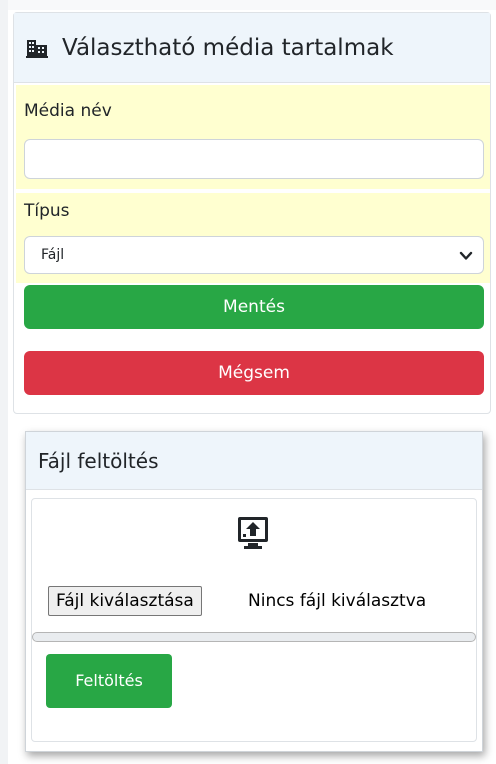  I want to click on page-title: Választható média tartalmak, so click(228, 47).